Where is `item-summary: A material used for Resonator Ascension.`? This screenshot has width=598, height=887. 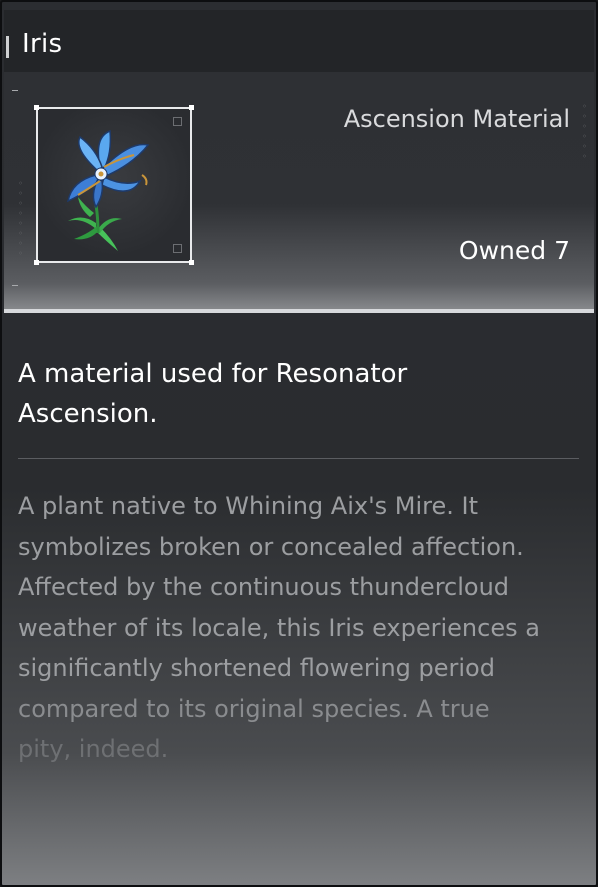 item-summary: A material used for Resonator Ascension. is located at coordinates (288, 394).